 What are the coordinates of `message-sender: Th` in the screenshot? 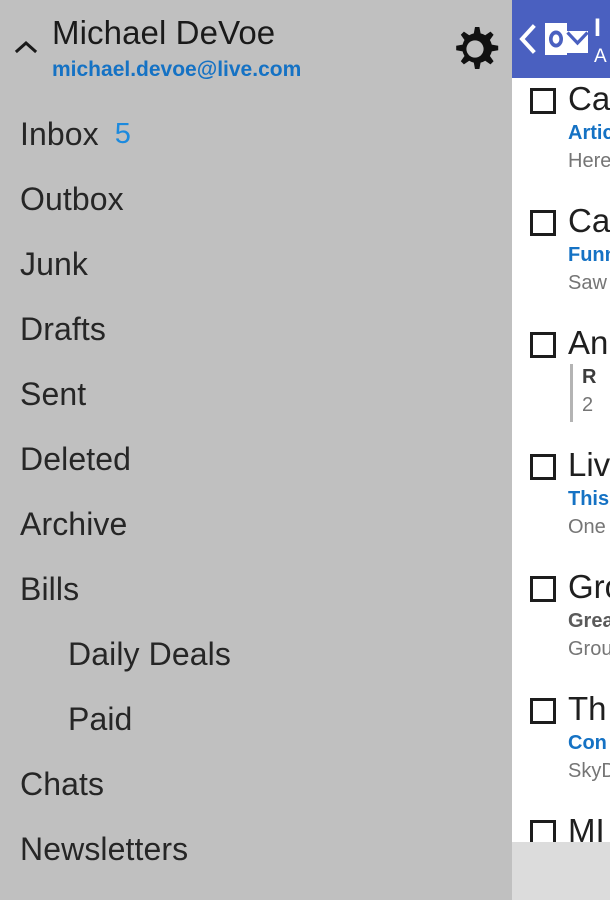 It's located at (587, 708).